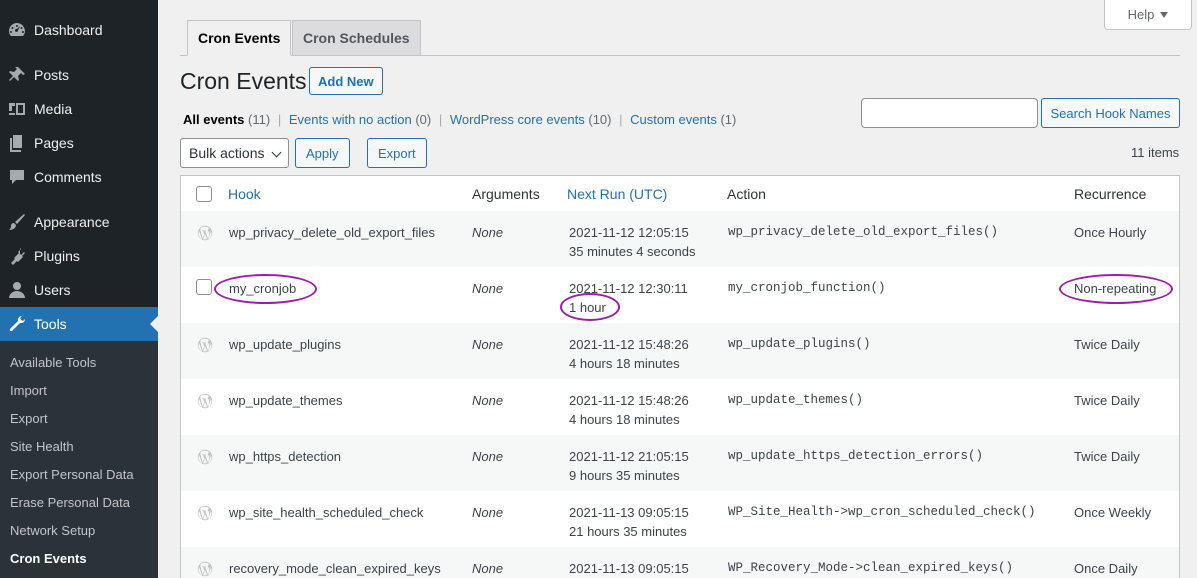  I want to click on wrench-icon, so click(17, 324).